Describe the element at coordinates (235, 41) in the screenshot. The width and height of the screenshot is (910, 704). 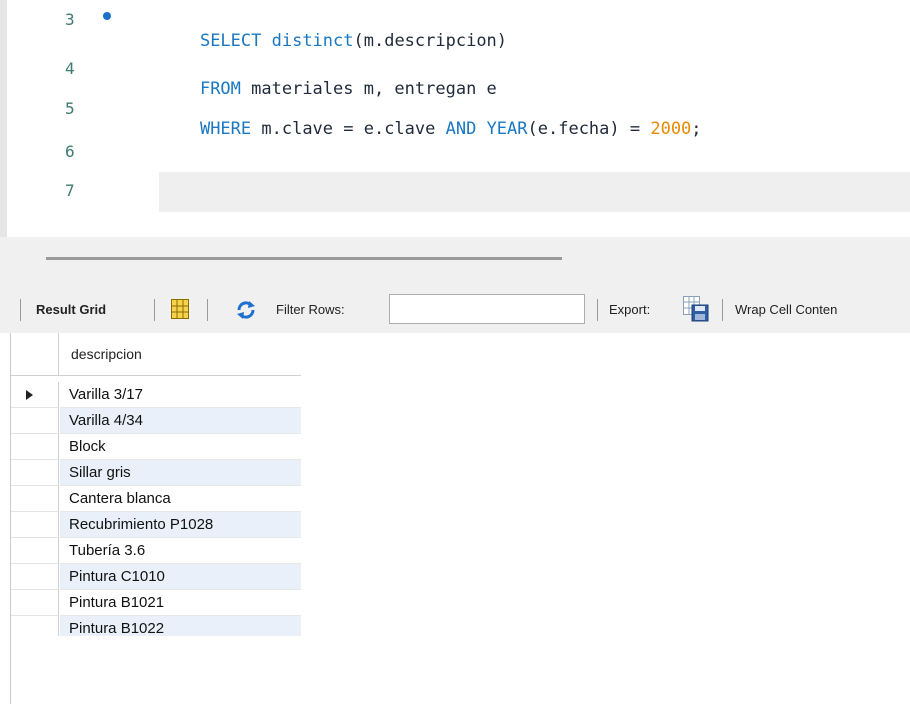
I see `sql-keyword: SELECT` at that location.